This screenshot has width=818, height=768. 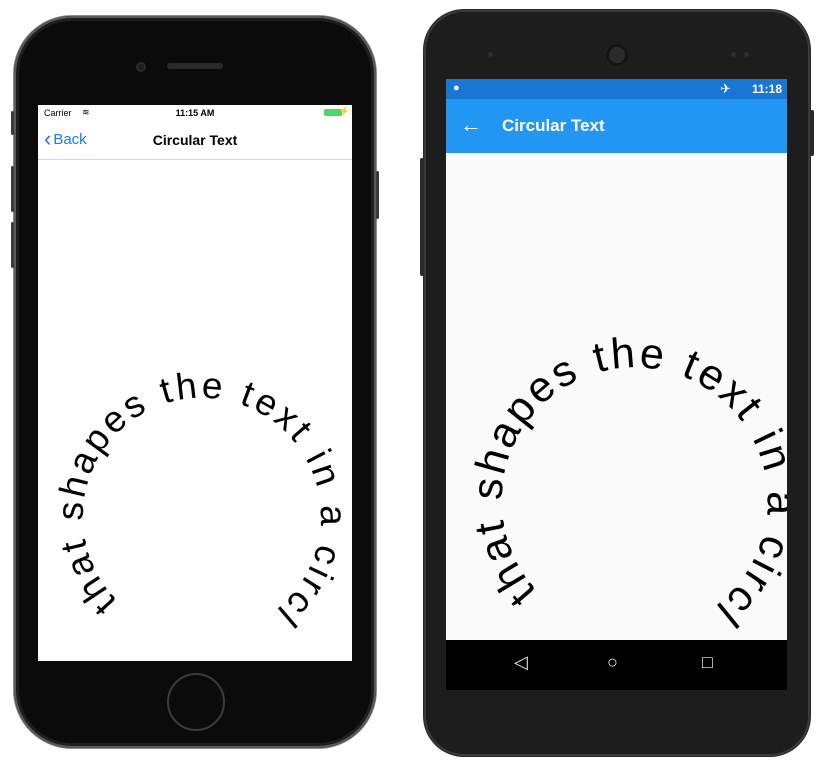 I want to click on ios-navigation-bar: ‹ Back Circular Text, so click(x=195, y=140).